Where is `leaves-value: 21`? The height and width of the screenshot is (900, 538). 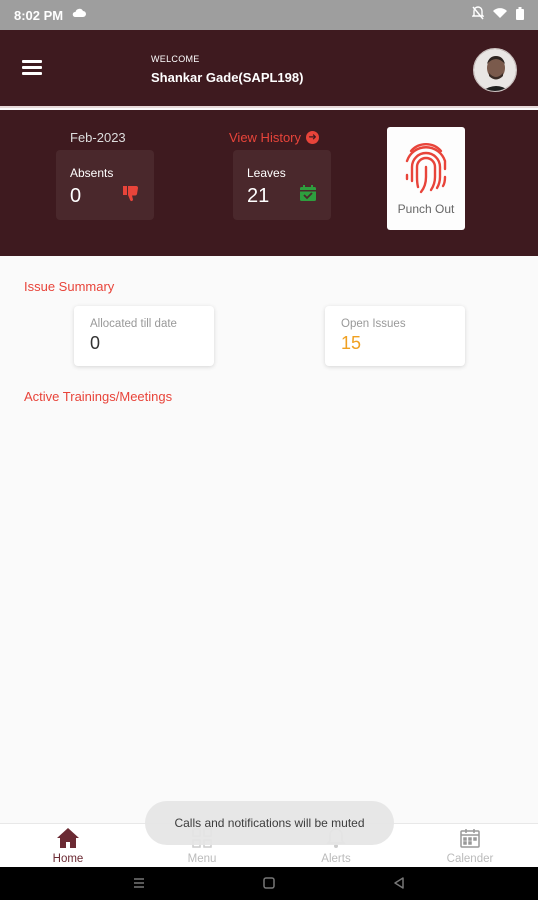 leaves-value: 21 is located at coordinates (258, 196).